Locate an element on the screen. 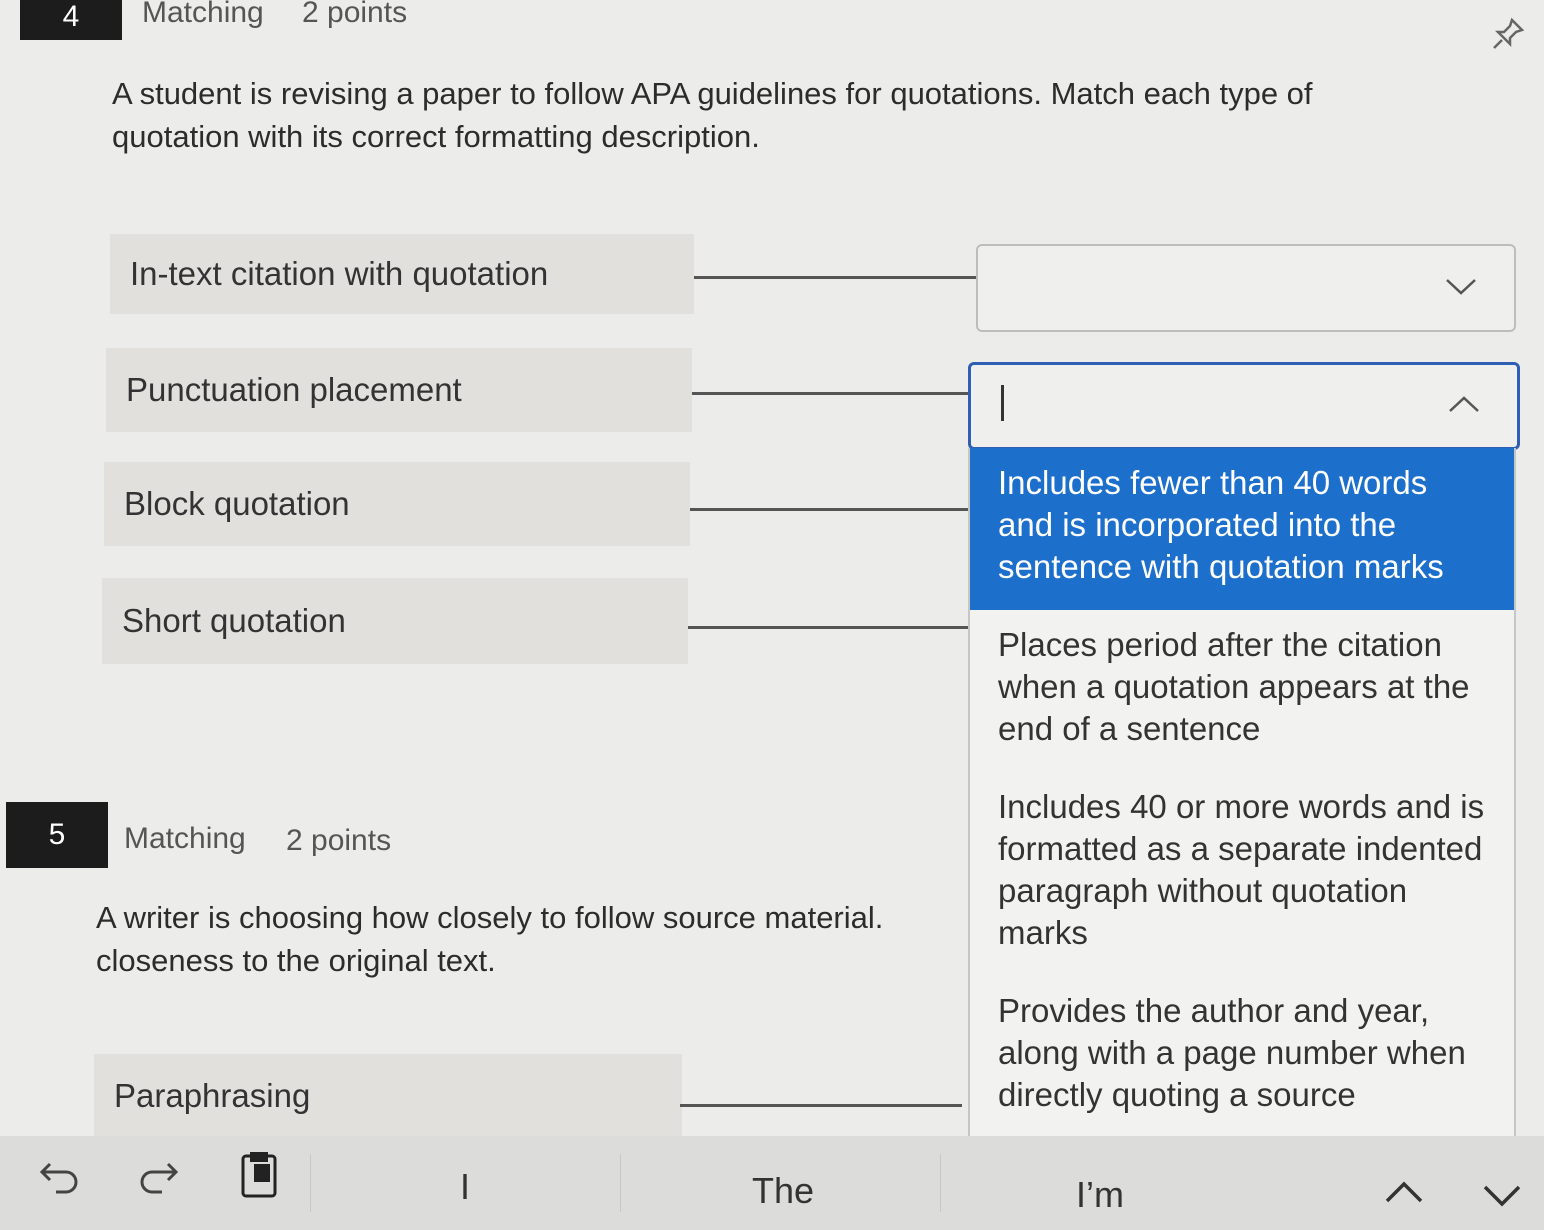 This screenshot has height=1230, width=1544. term-in-text-citation: In-text citation with quotation is located at coordinates (402, 274).